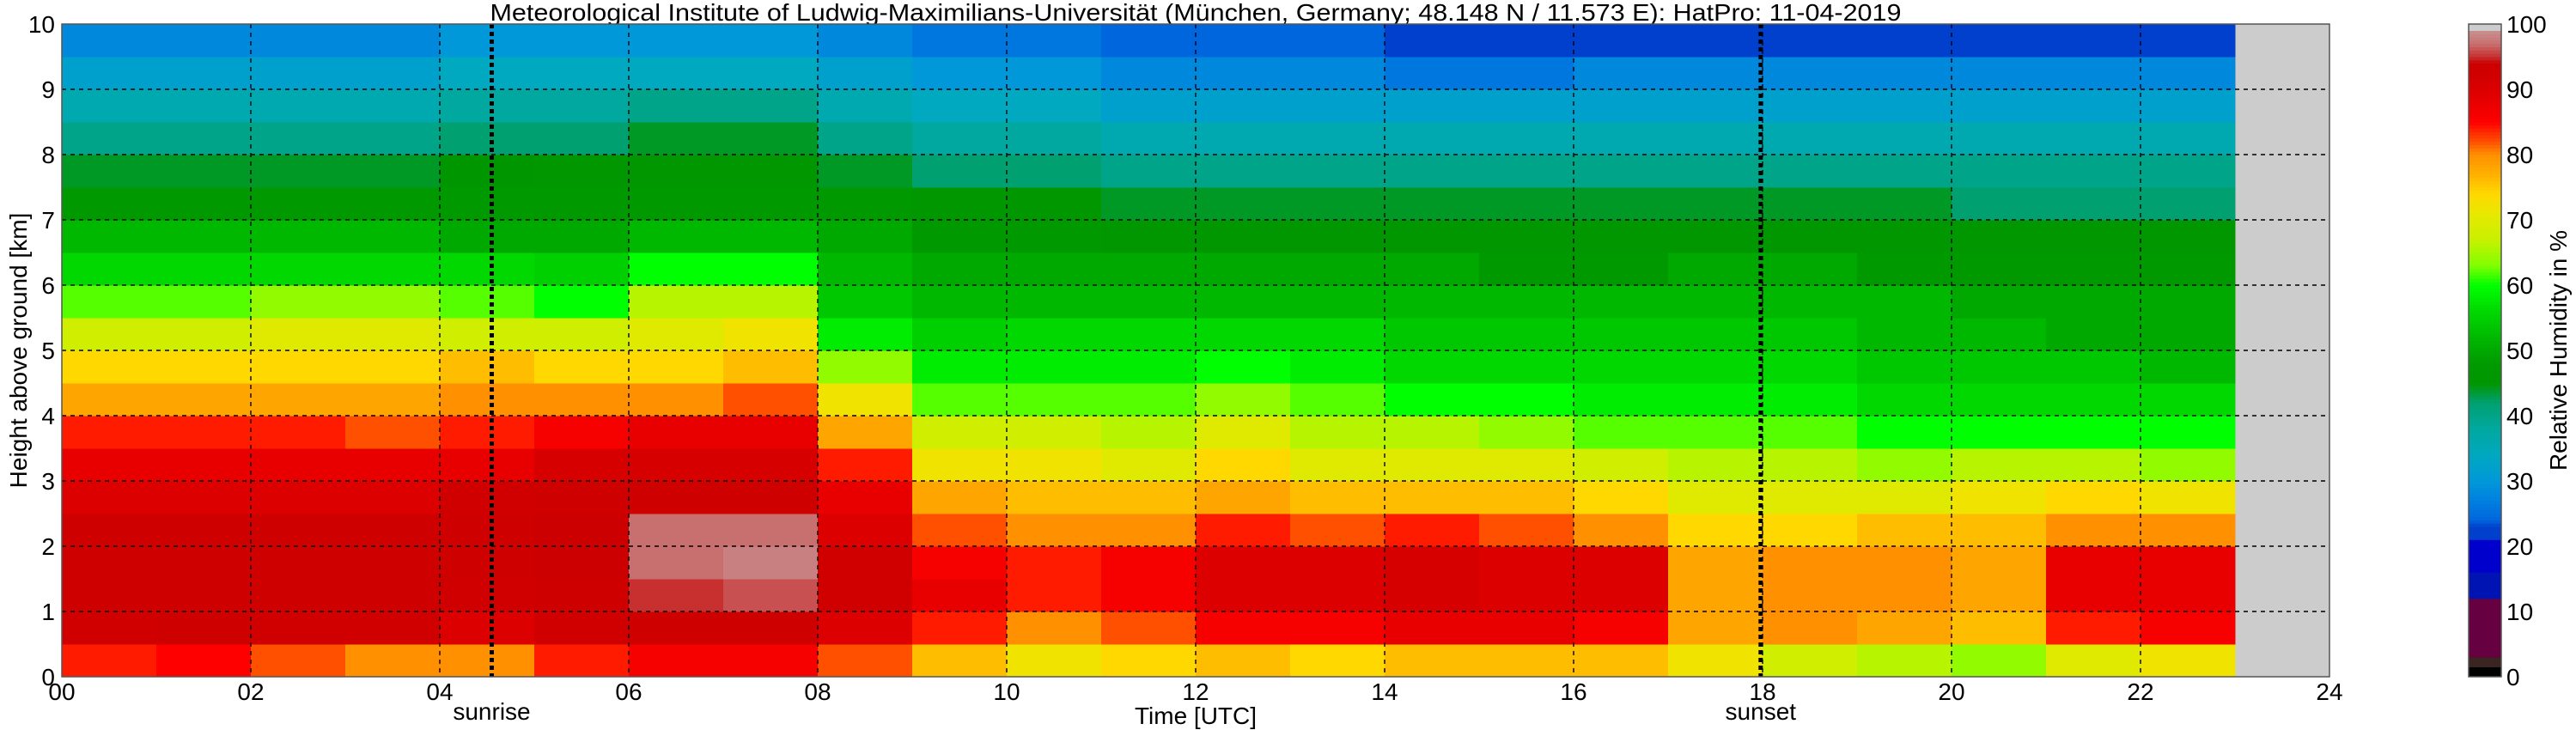  Describe the element at coordinates (2329, 691) in the screenshot. I see `x-tick-label: 24` at that location.